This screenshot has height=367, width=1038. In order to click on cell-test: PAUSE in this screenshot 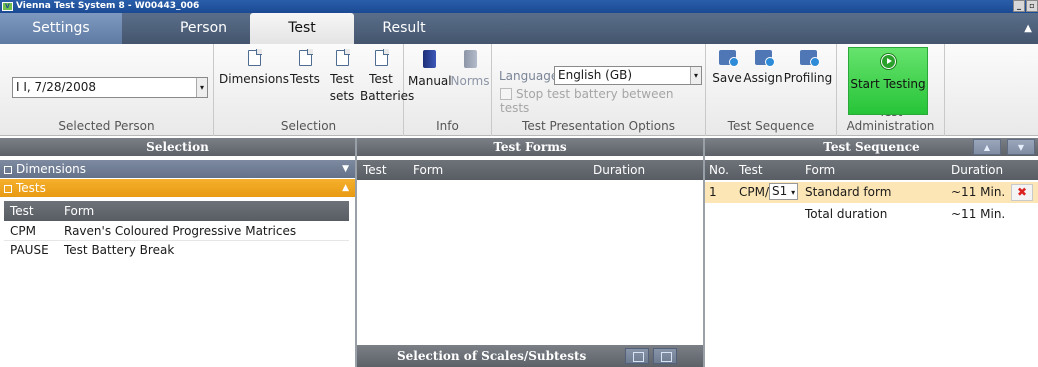, I will do `click(29, 250)`.